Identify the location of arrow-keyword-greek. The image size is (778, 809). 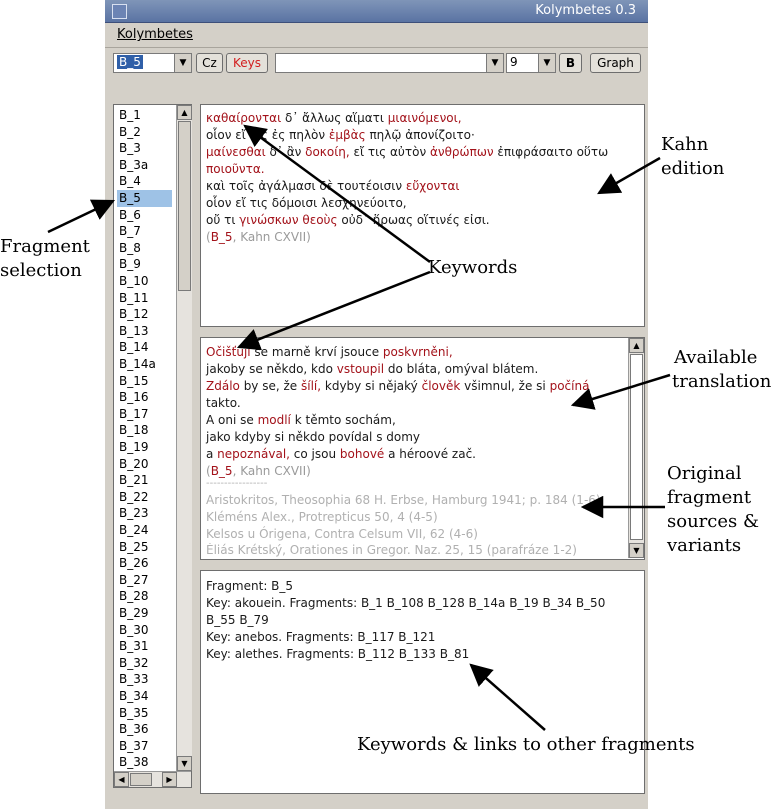
(337, 194).